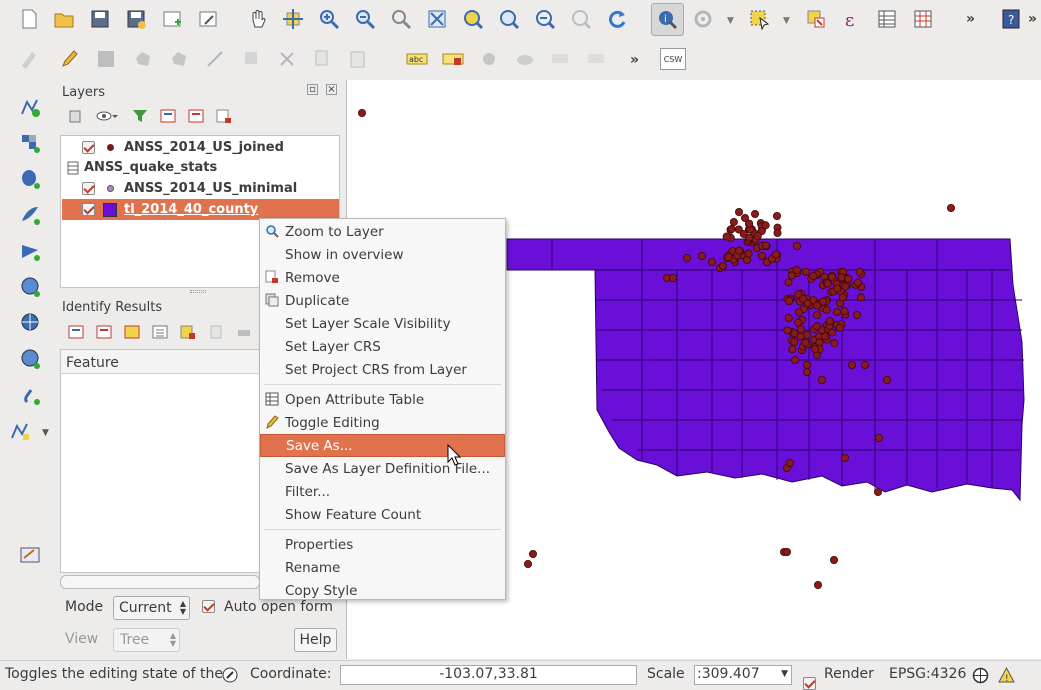 The width and height of the screenshot is (1041, 690). I want to click on menu-item-show-in-overview: Show in overview, so click(382, 254).